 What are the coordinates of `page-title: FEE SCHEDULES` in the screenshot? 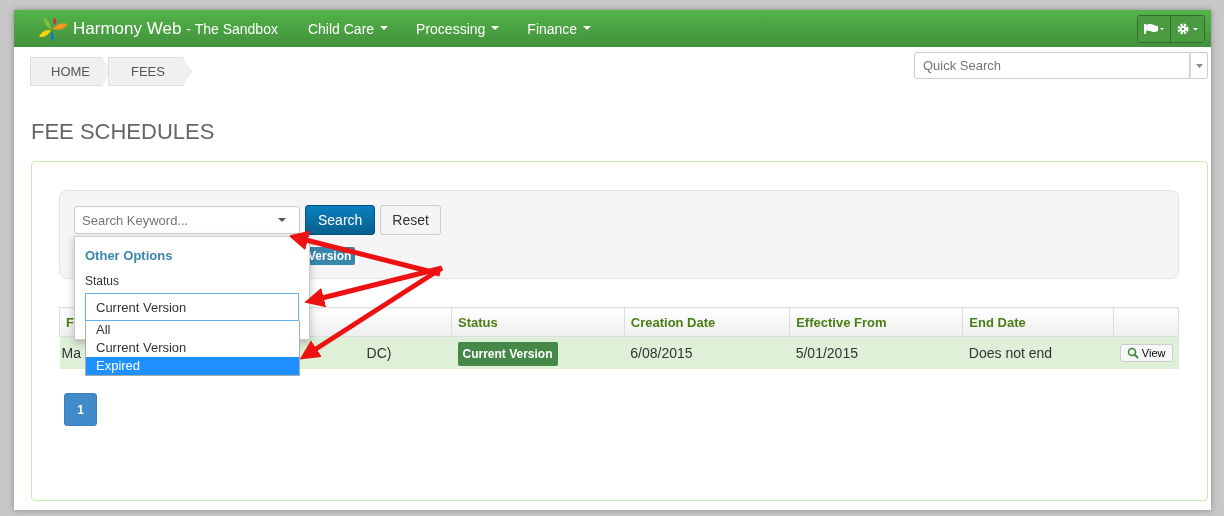 It's located at (123, 132).